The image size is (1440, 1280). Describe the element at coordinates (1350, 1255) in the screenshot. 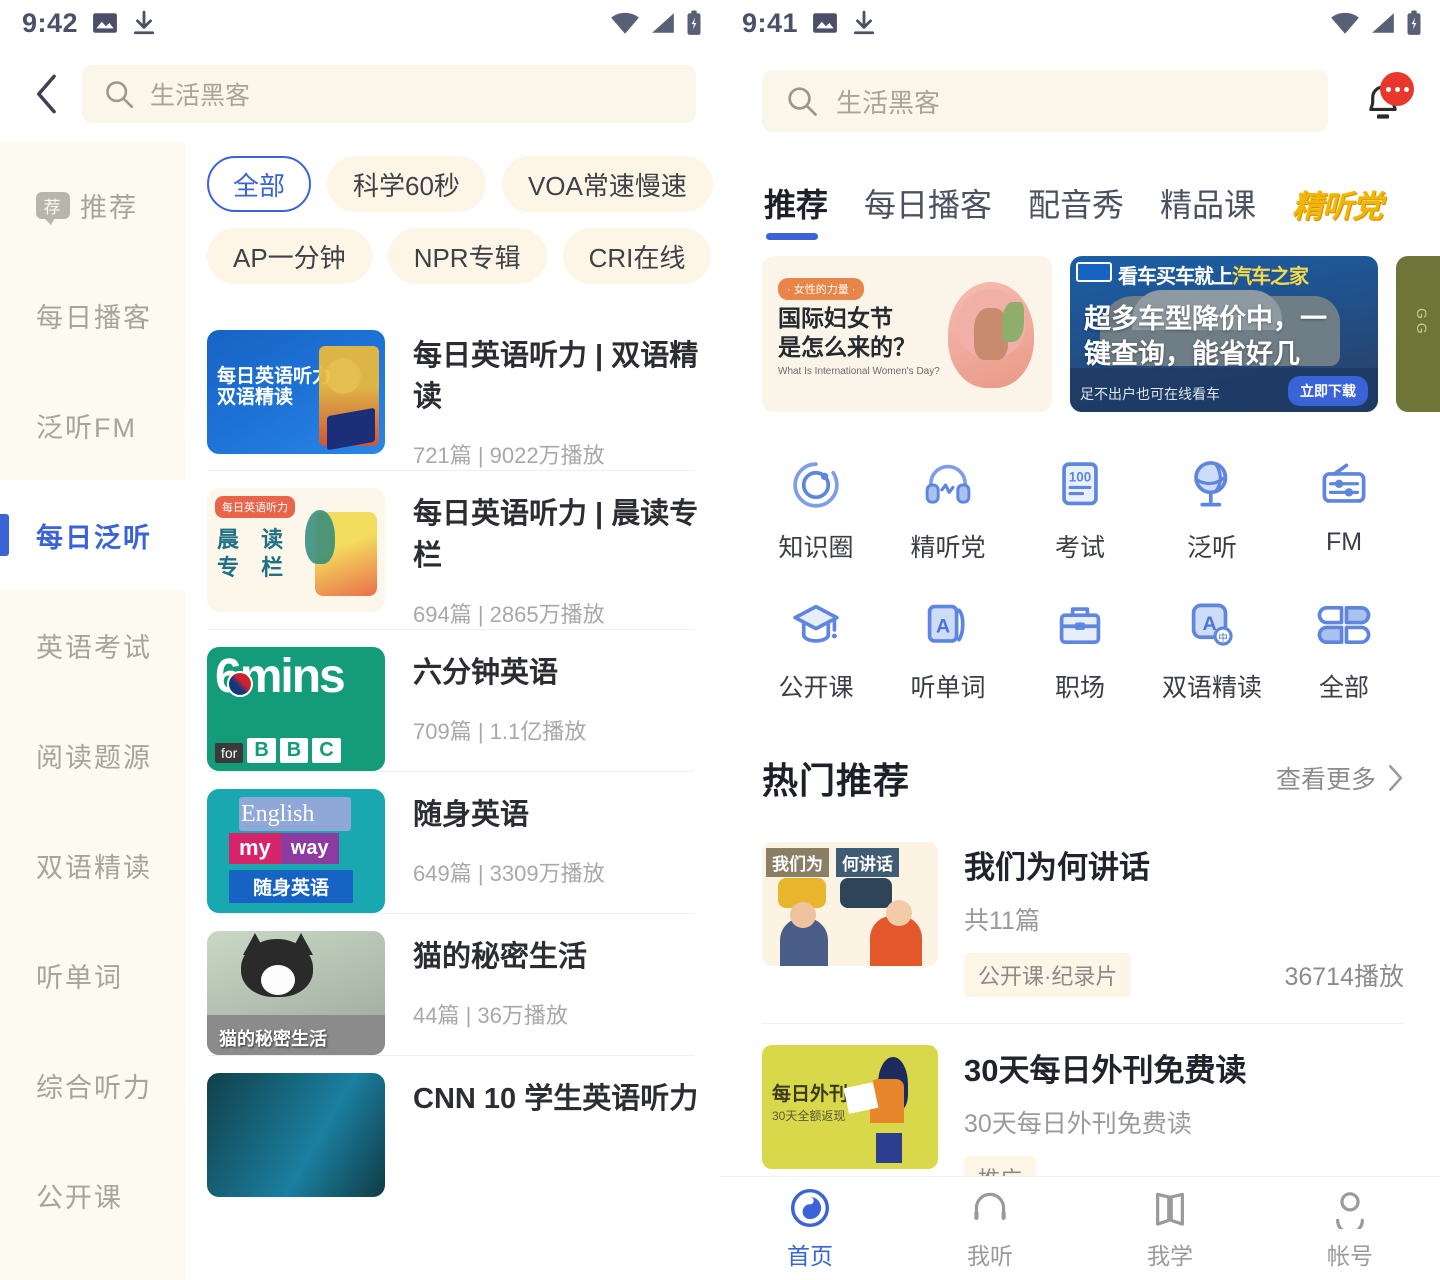

I see `nav-item-label: 帐号` at that location.